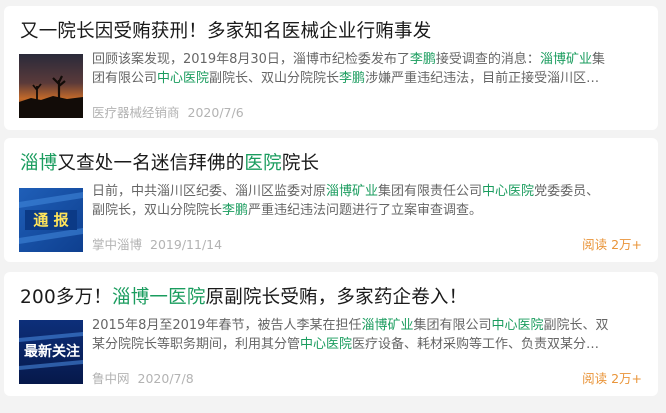 The height and width of the screenshot is (413, 666). I want to click on text-segment: 又一院长因受贿获刑！多家知名医械企业行贿事发, so click(226, 31).